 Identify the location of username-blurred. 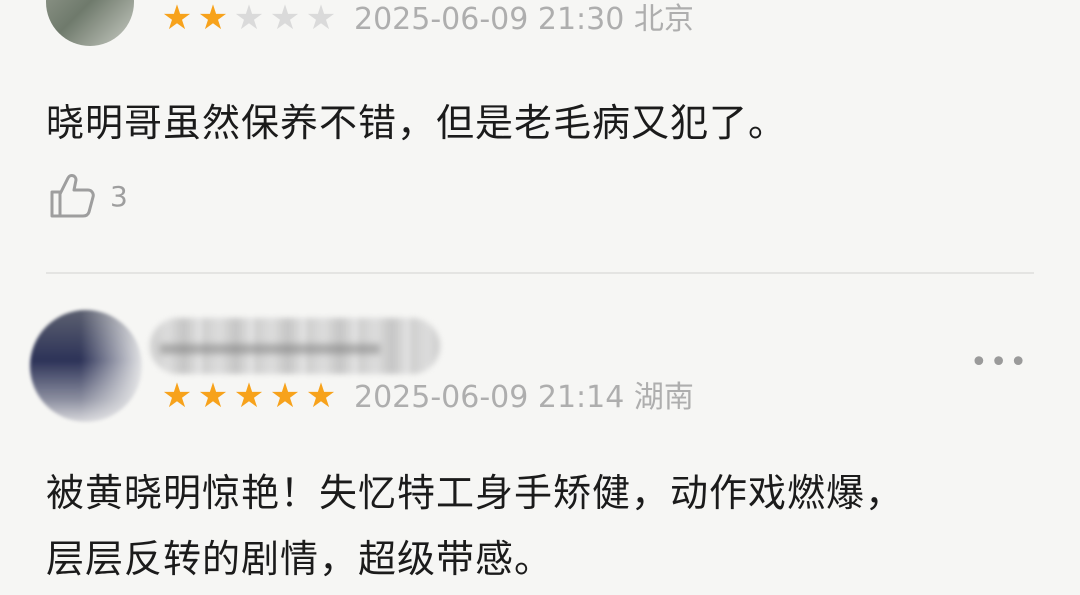
(295, 346).